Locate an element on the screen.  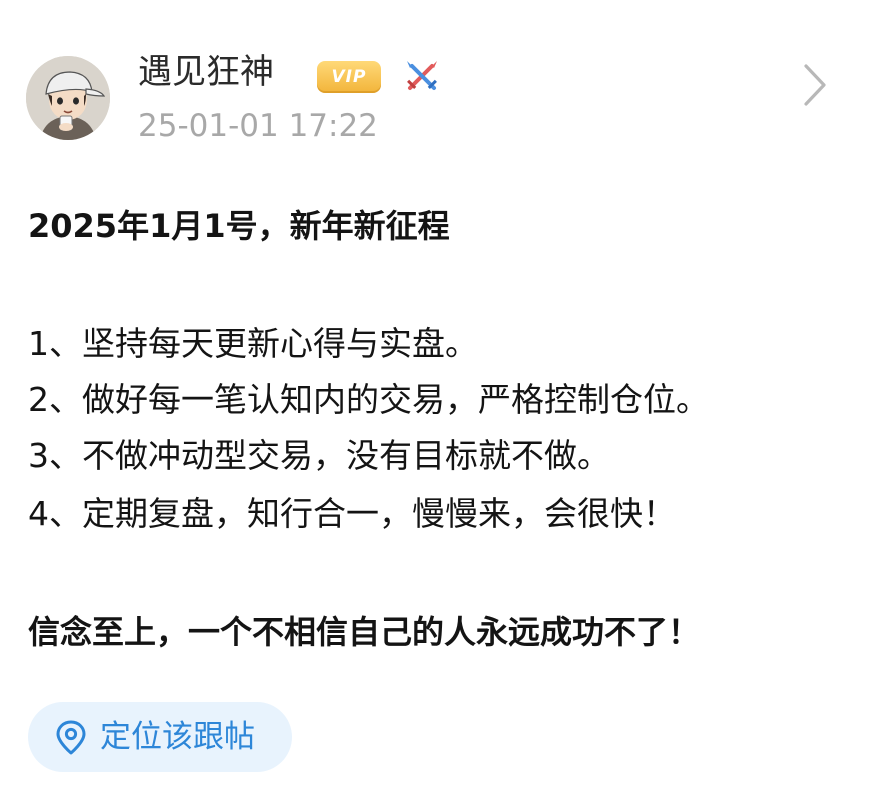
crossed-swords-icon is located at coordinates (422, 75).